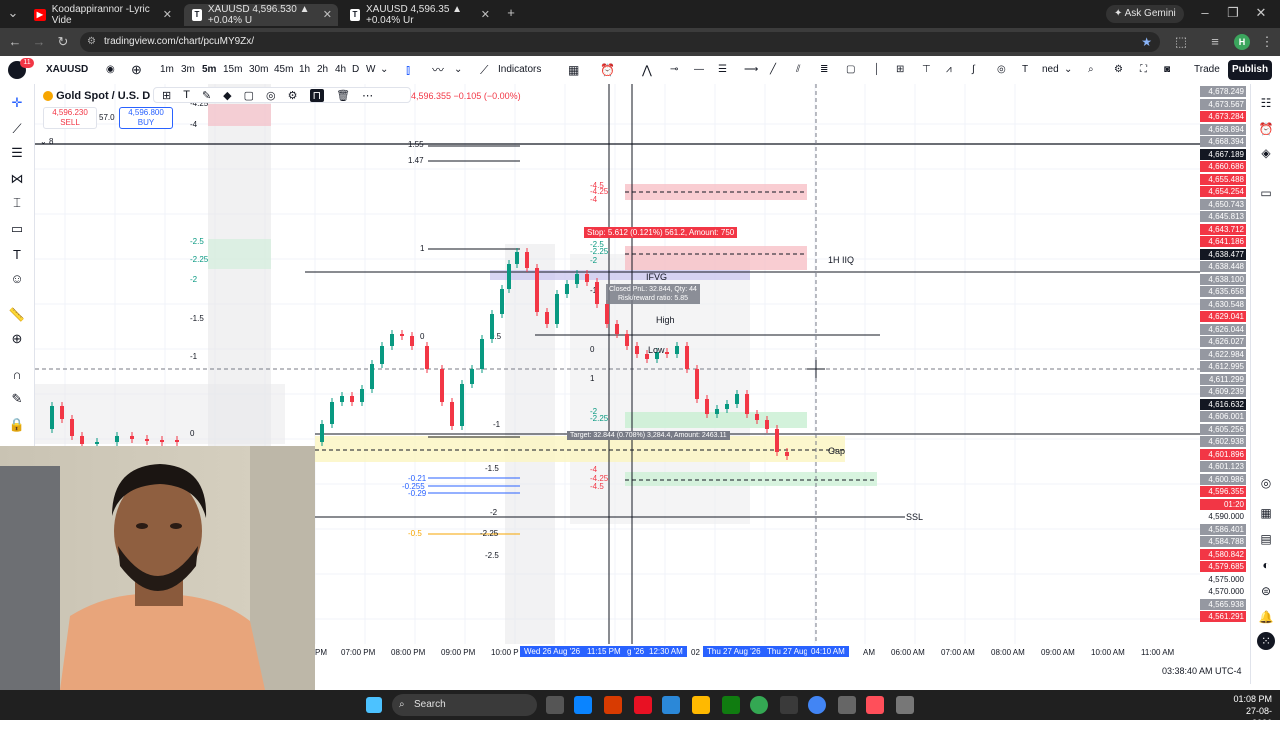 The height and width of the screenshot is (729, 1280). I want to click on url-field: ⚙ tradingview.com/chart/pcuMY9Zx/ ★, so click(620, 42).